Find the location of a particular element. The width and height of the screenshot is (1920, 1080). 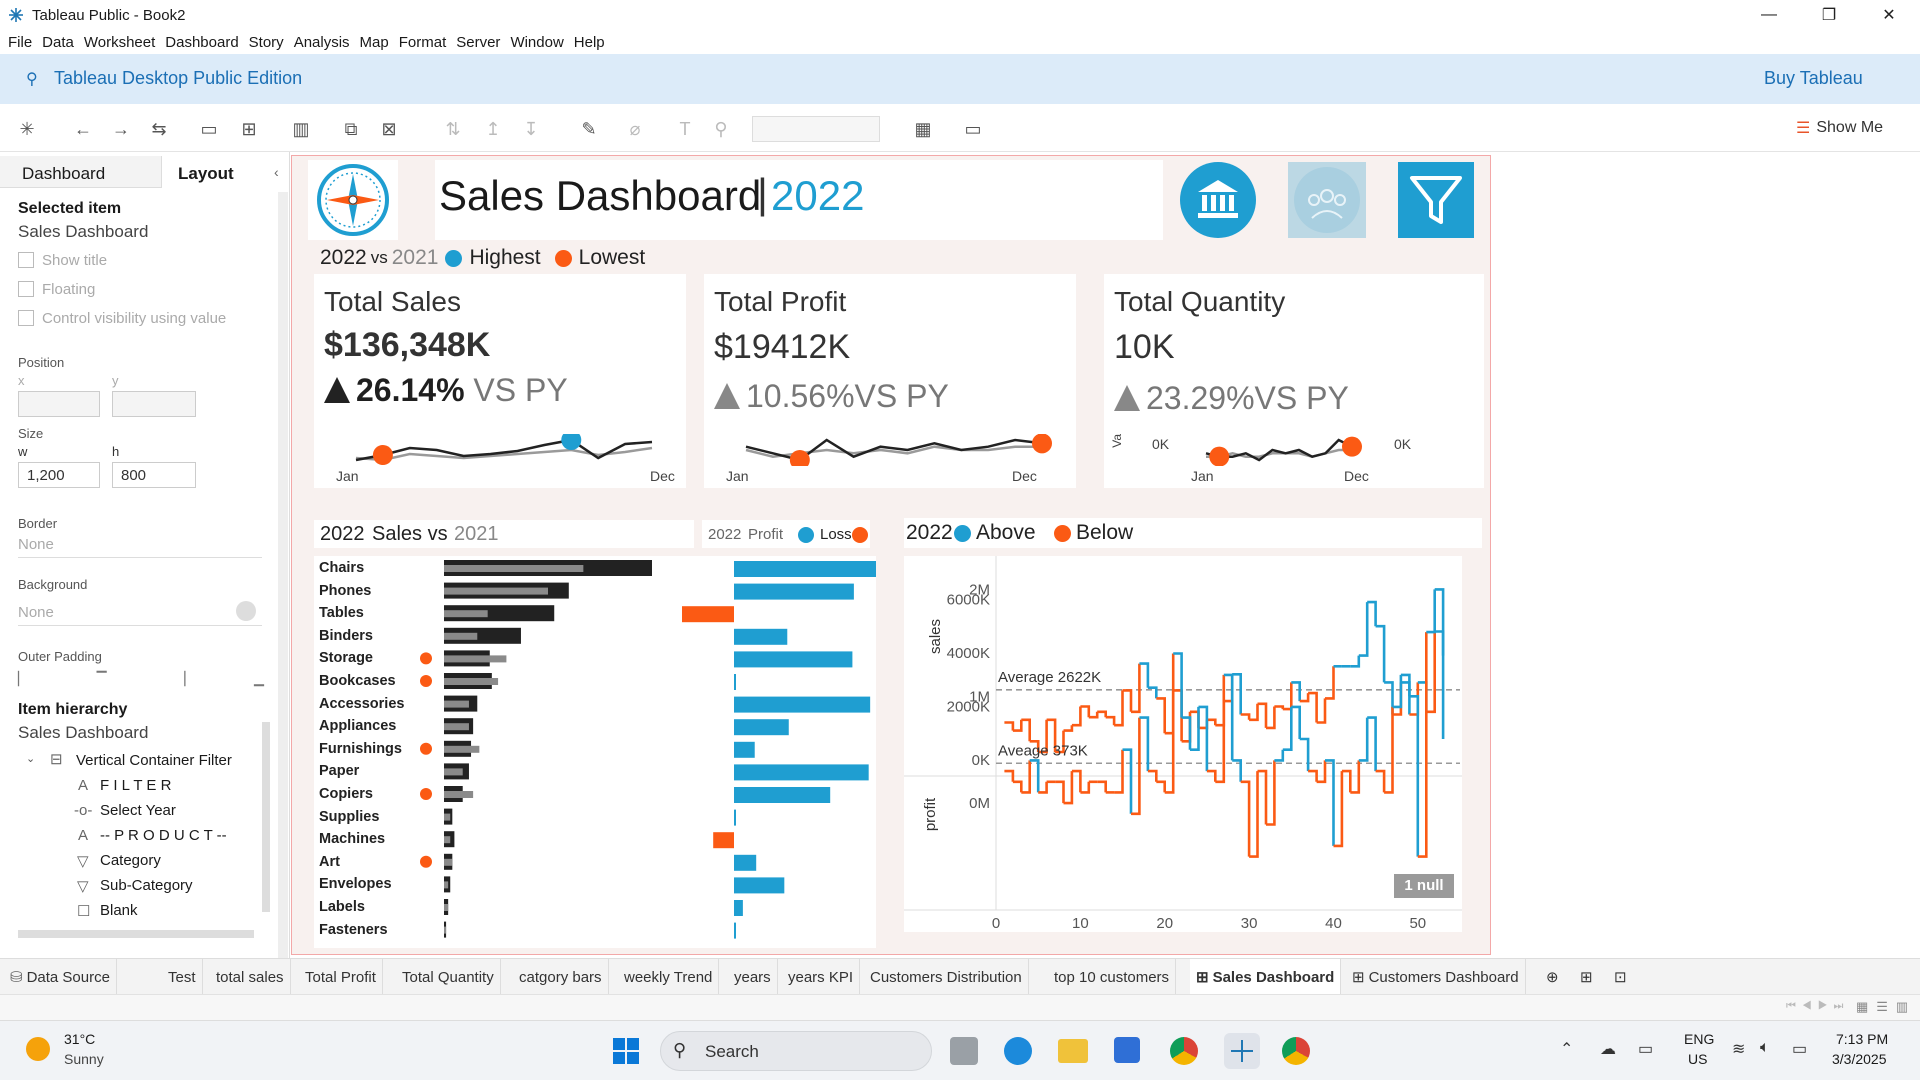

tab-sheet: Total Quantity is located at coordinates (448, 977).